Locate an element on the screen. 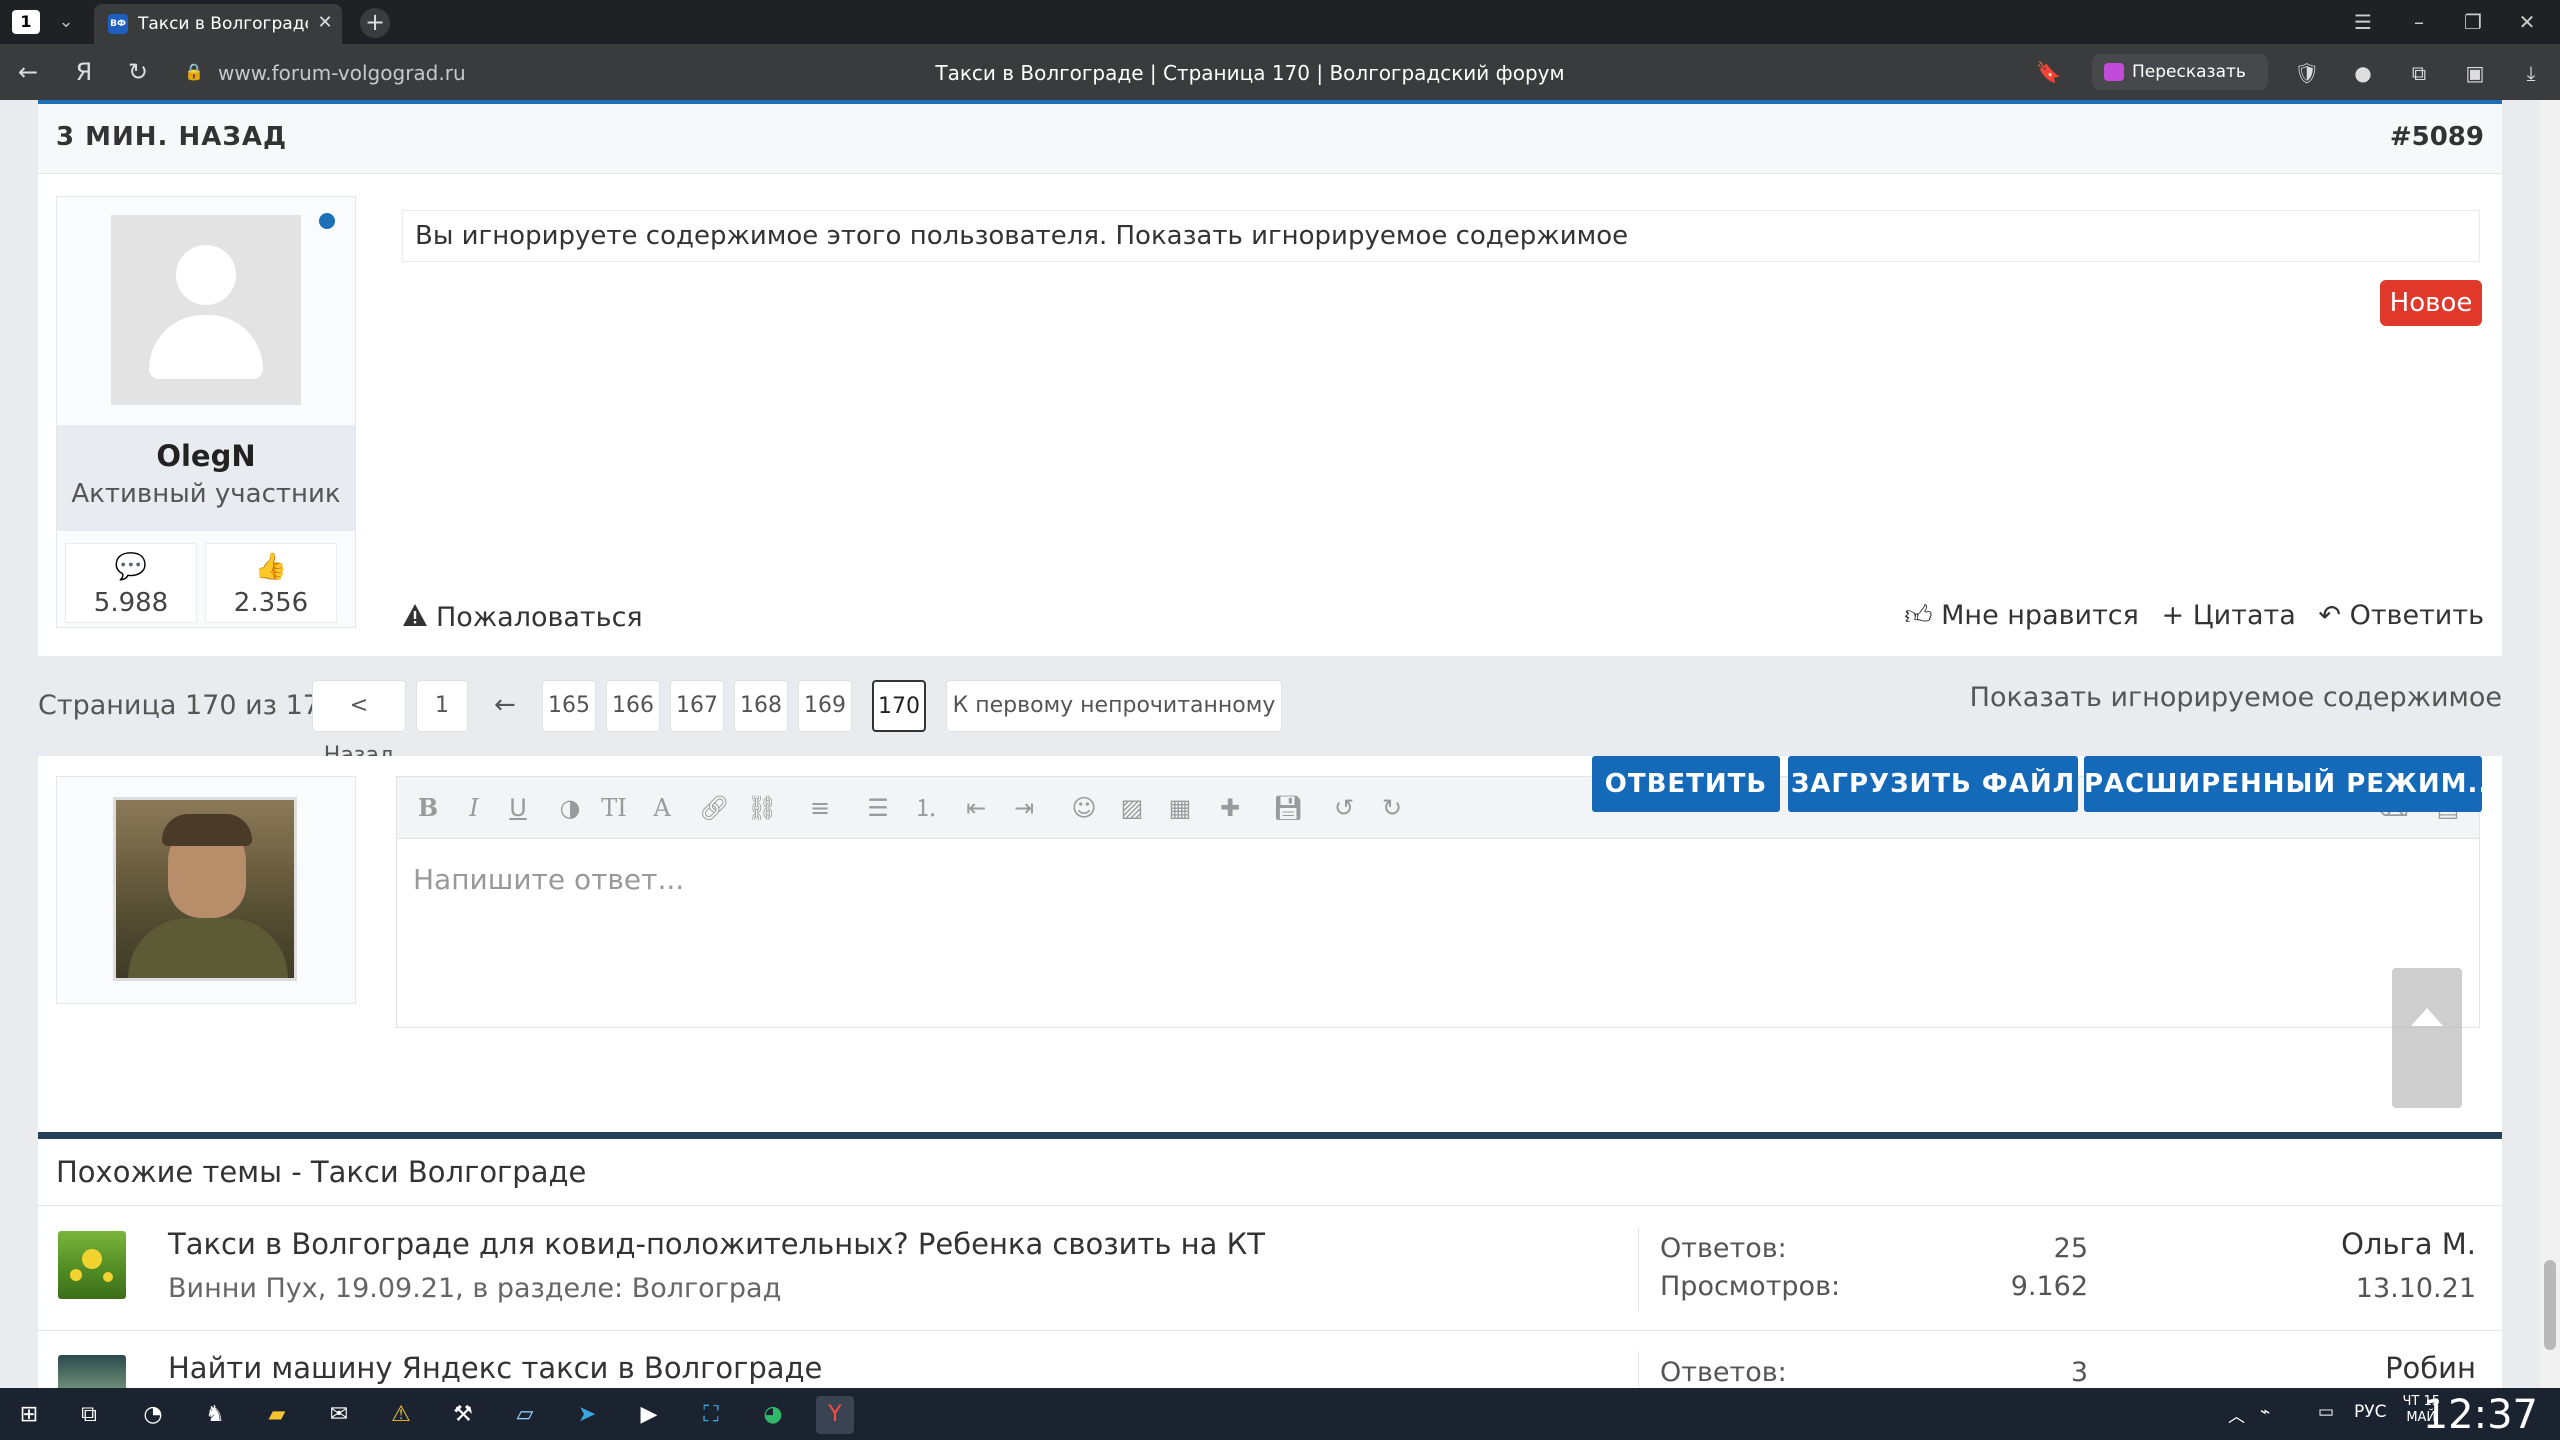 Image resolution: width=2560 pixels, height=1440 pixels. submit-reply-button: ОТВЕТИТЬ is located at coordinates (1686, 784).